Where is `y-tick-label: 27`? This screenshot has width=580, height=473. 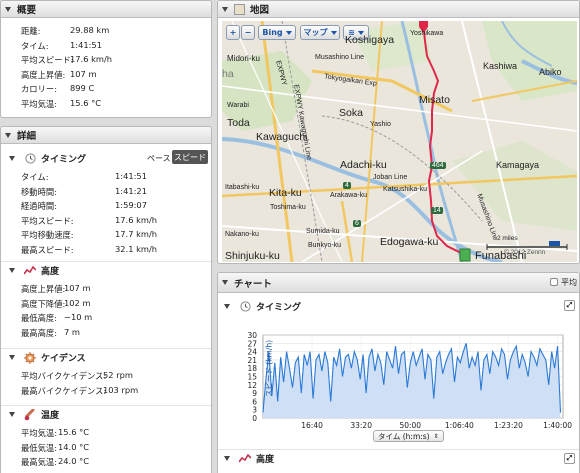
y-tick-label: 27 is located at coordinates (252, 343).